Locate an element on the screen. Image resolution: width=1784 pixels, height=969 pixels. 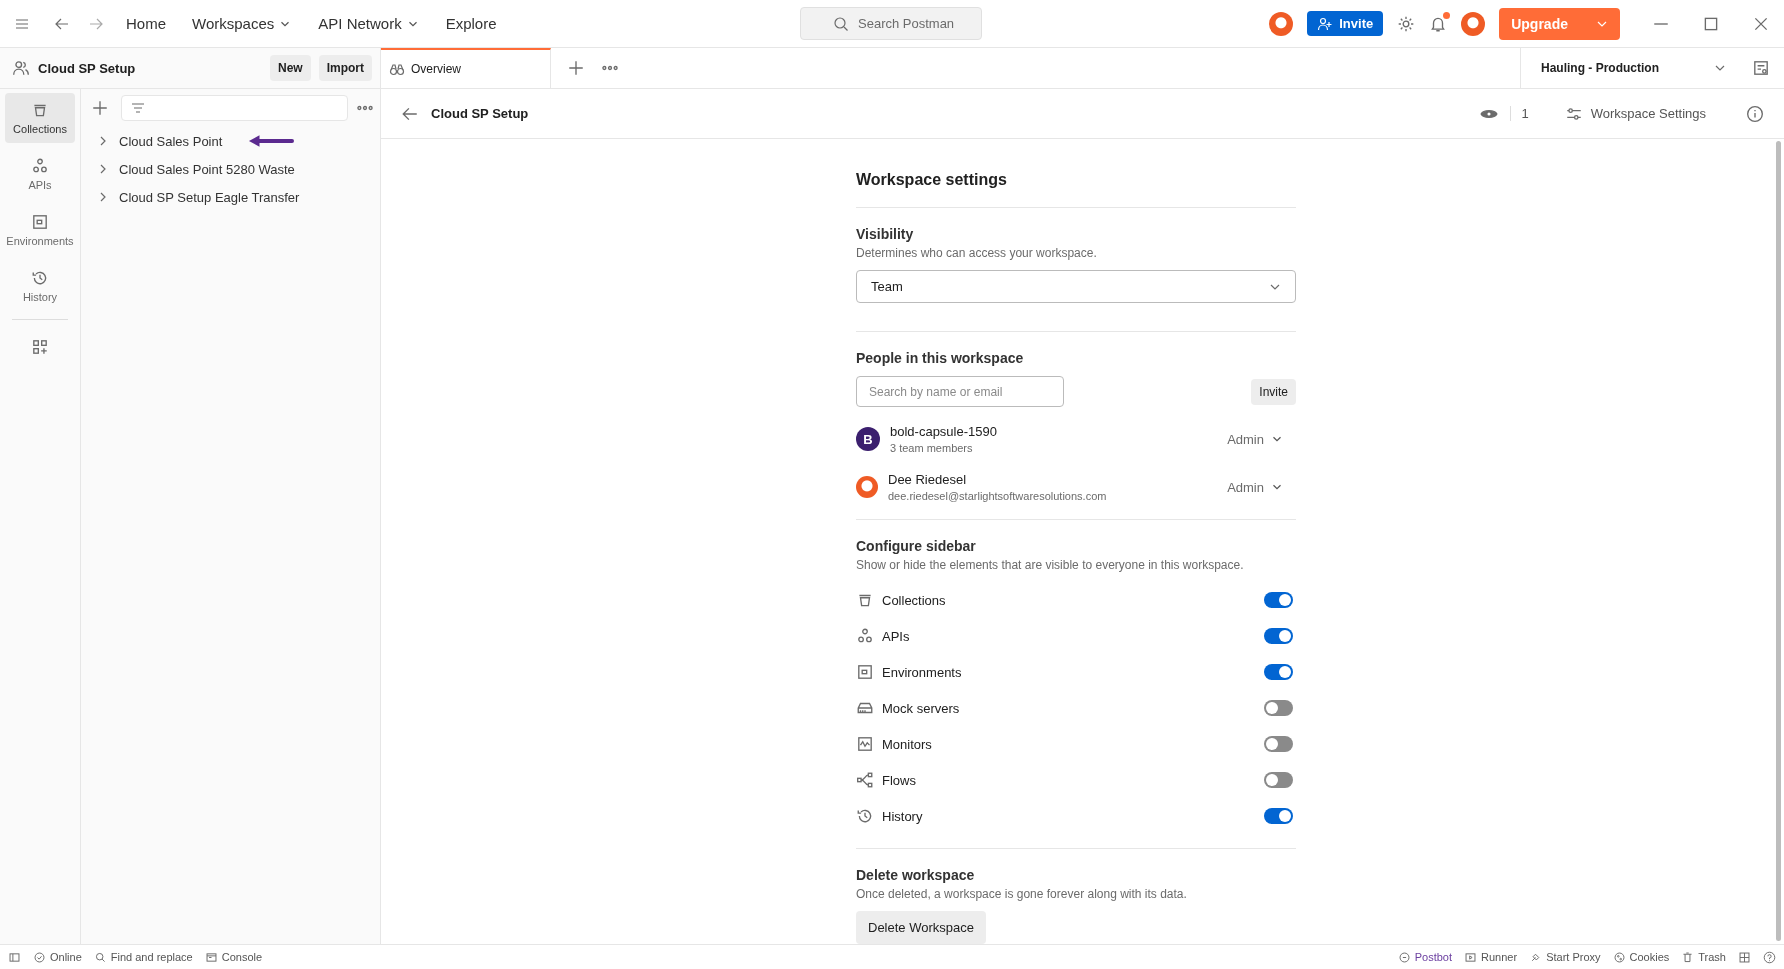
member-detail: dee.riedesel@starlightsoftwaresolutions.com is located at coordinates (997, 496).